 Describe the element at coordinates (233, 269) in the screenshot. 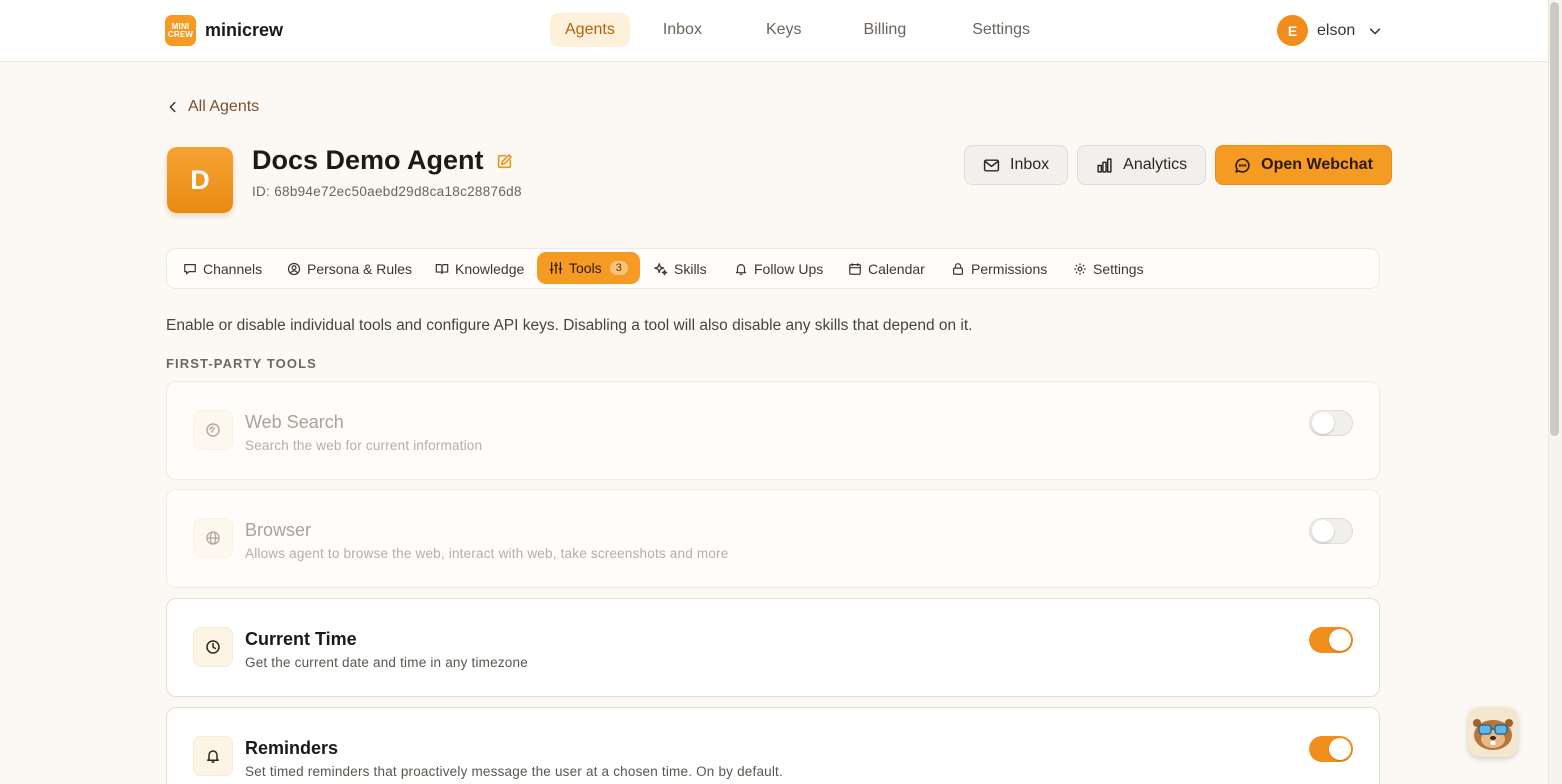

I see `tab-label: Channels` at that location.